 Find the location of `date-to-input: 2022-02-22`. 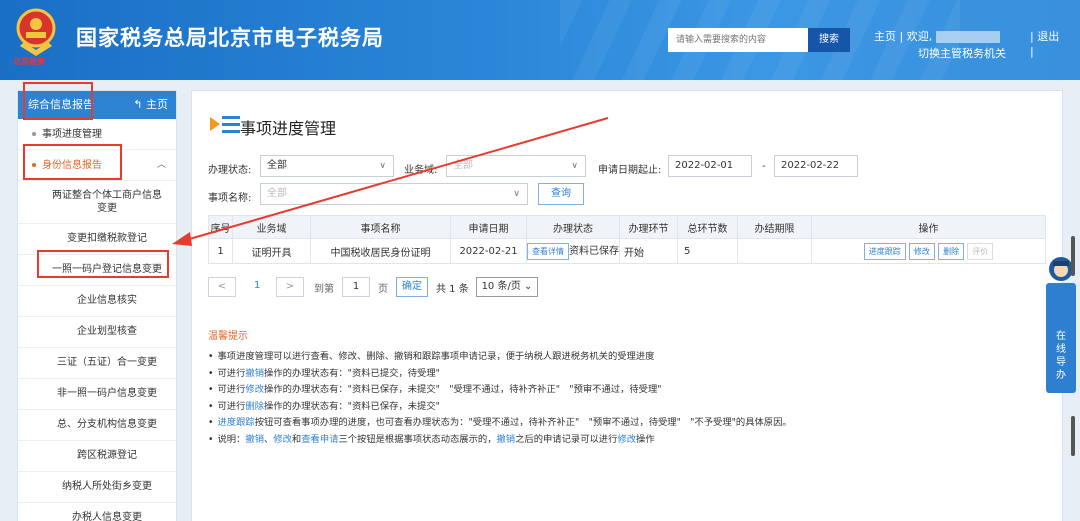

date-to-input: 2022-02-22 is located at coordinates (816, 166).